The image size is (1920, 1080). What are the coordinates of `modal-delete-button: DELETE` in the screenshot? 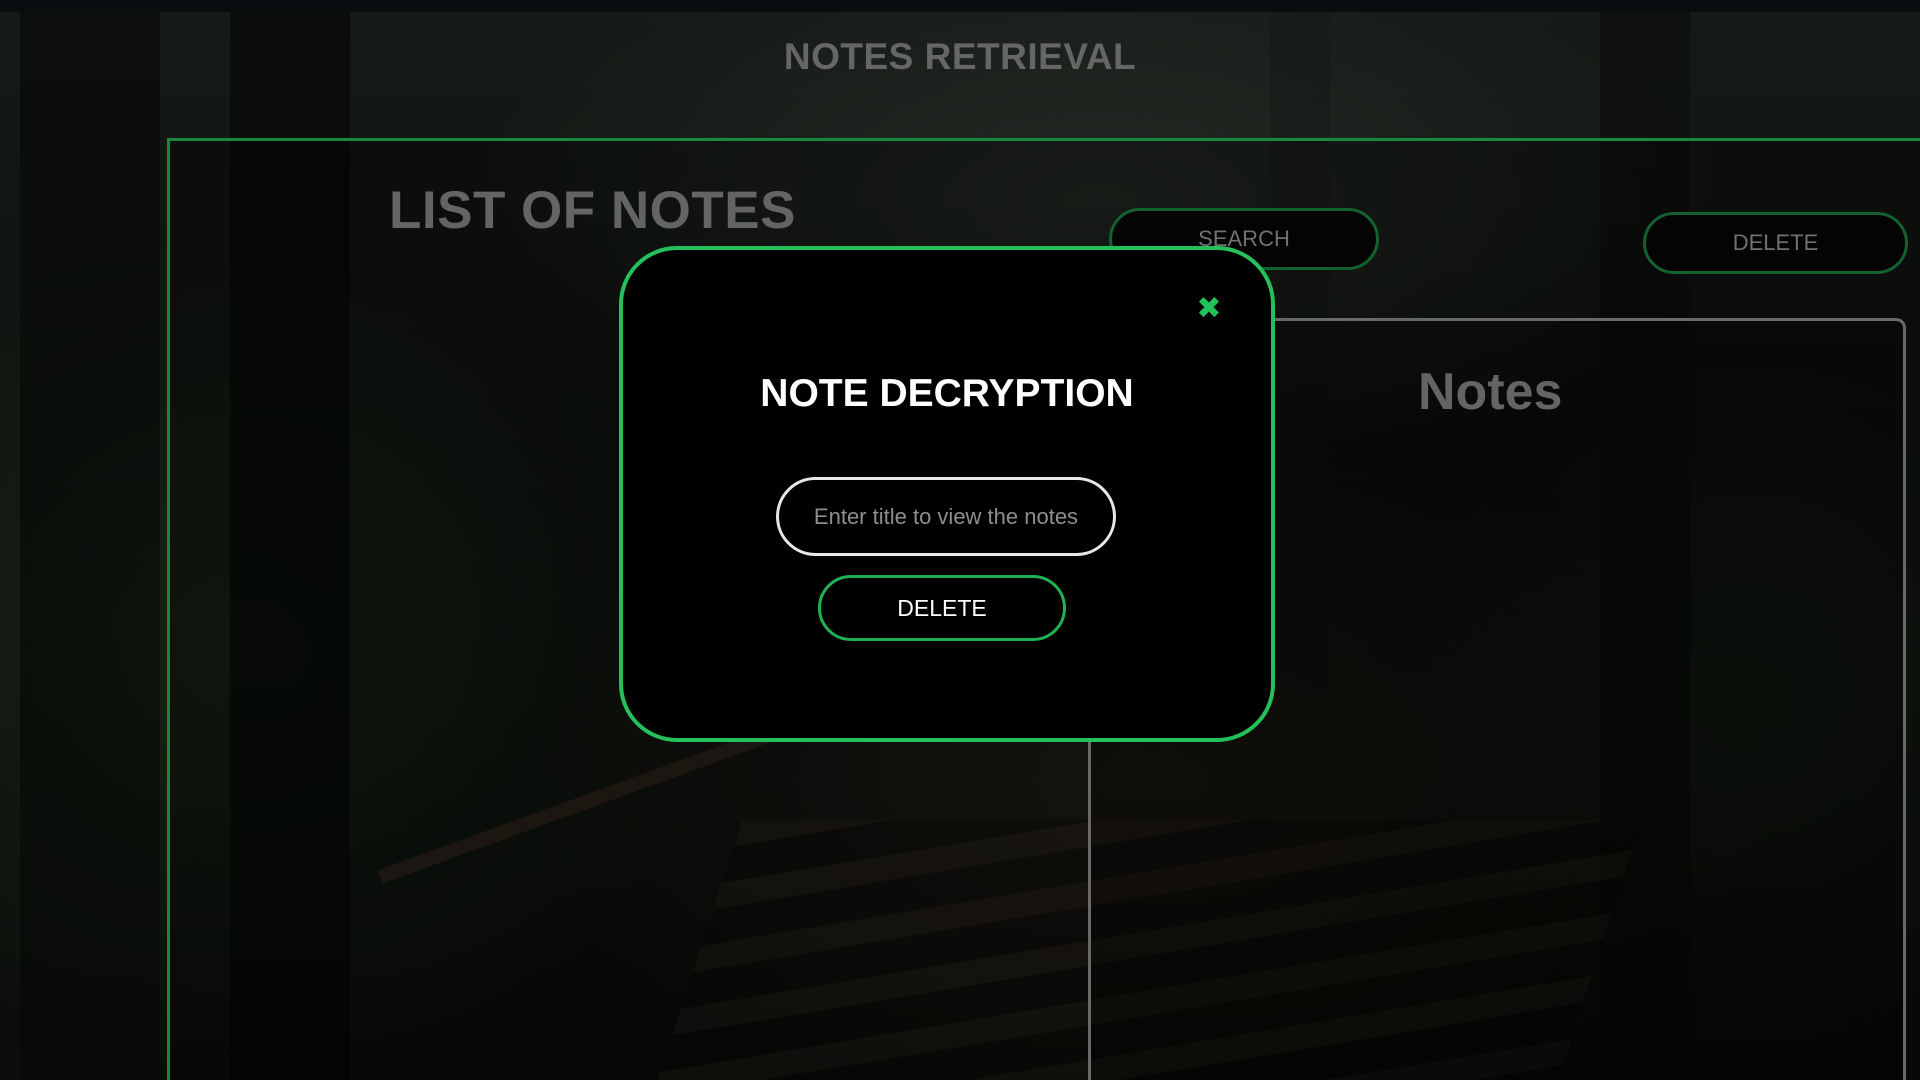 It's located at (942, 608).